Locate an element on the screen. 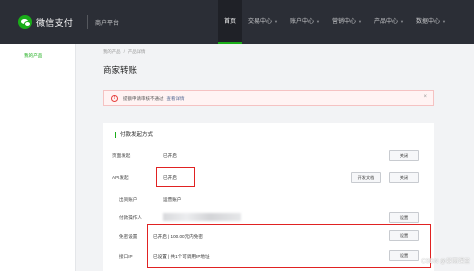 This screenshot has width=474, height=271. logo-text: 微信支付 is located at coordinates (55, 22).